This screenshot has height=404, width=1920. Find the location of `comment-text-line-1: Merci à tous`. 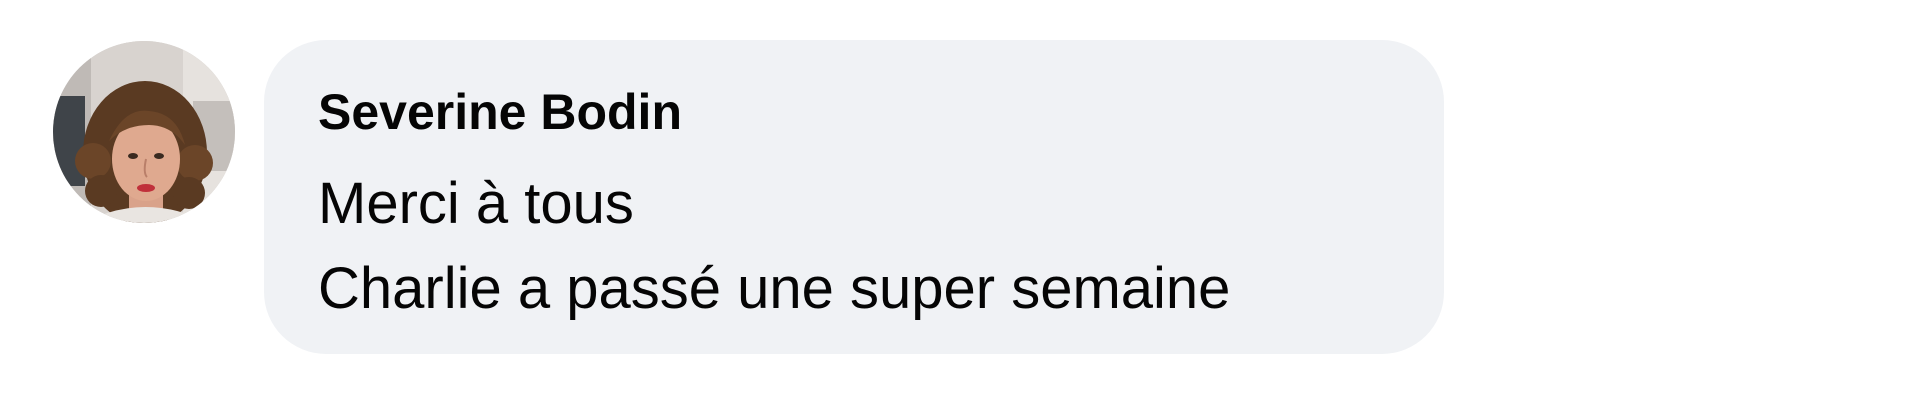

comment-text-line-1: Merci à tous is located at coordinates (476, 203).